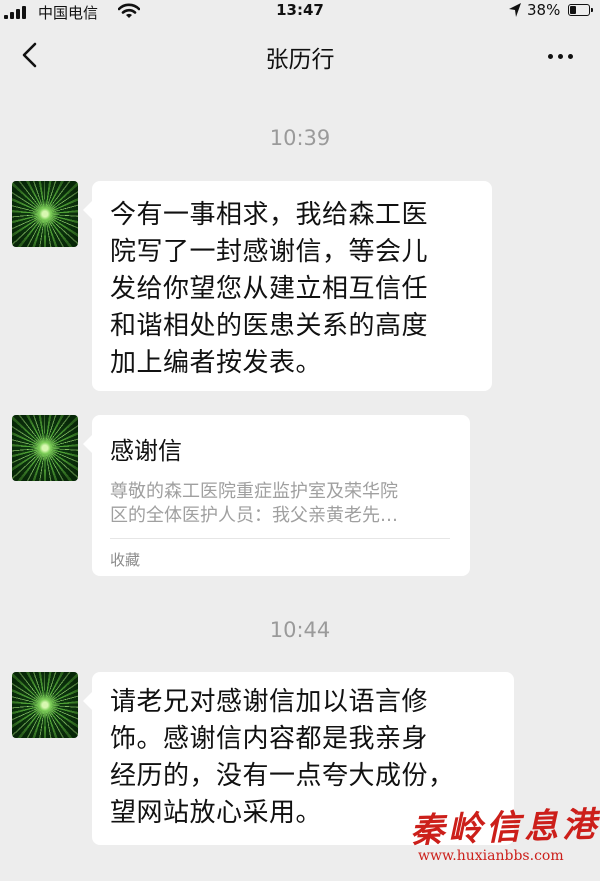 This screenshot has width=600, height=881. Describe the element at coordinates (491, 856) in the screenshot. I see `watermark-url: www.huxianbbs.com` at that location.